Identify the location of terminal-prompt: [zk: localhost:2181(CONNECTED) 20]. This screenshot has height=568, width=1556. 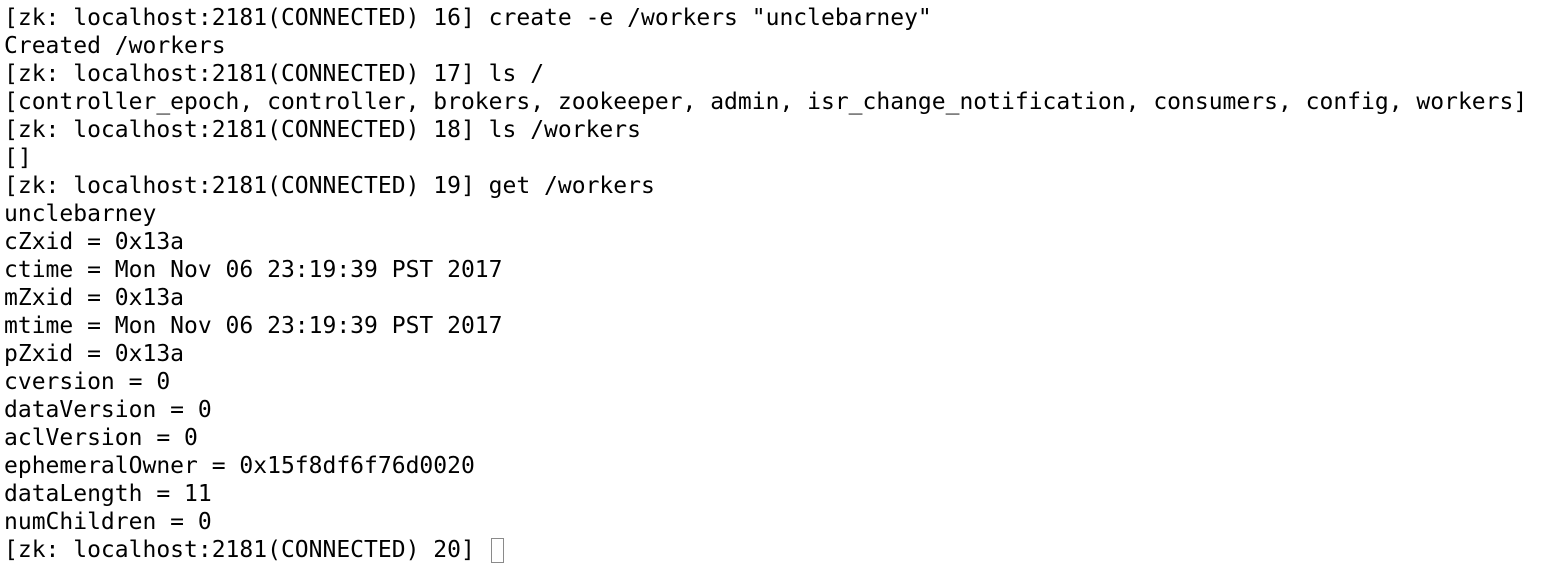
(246, 550).